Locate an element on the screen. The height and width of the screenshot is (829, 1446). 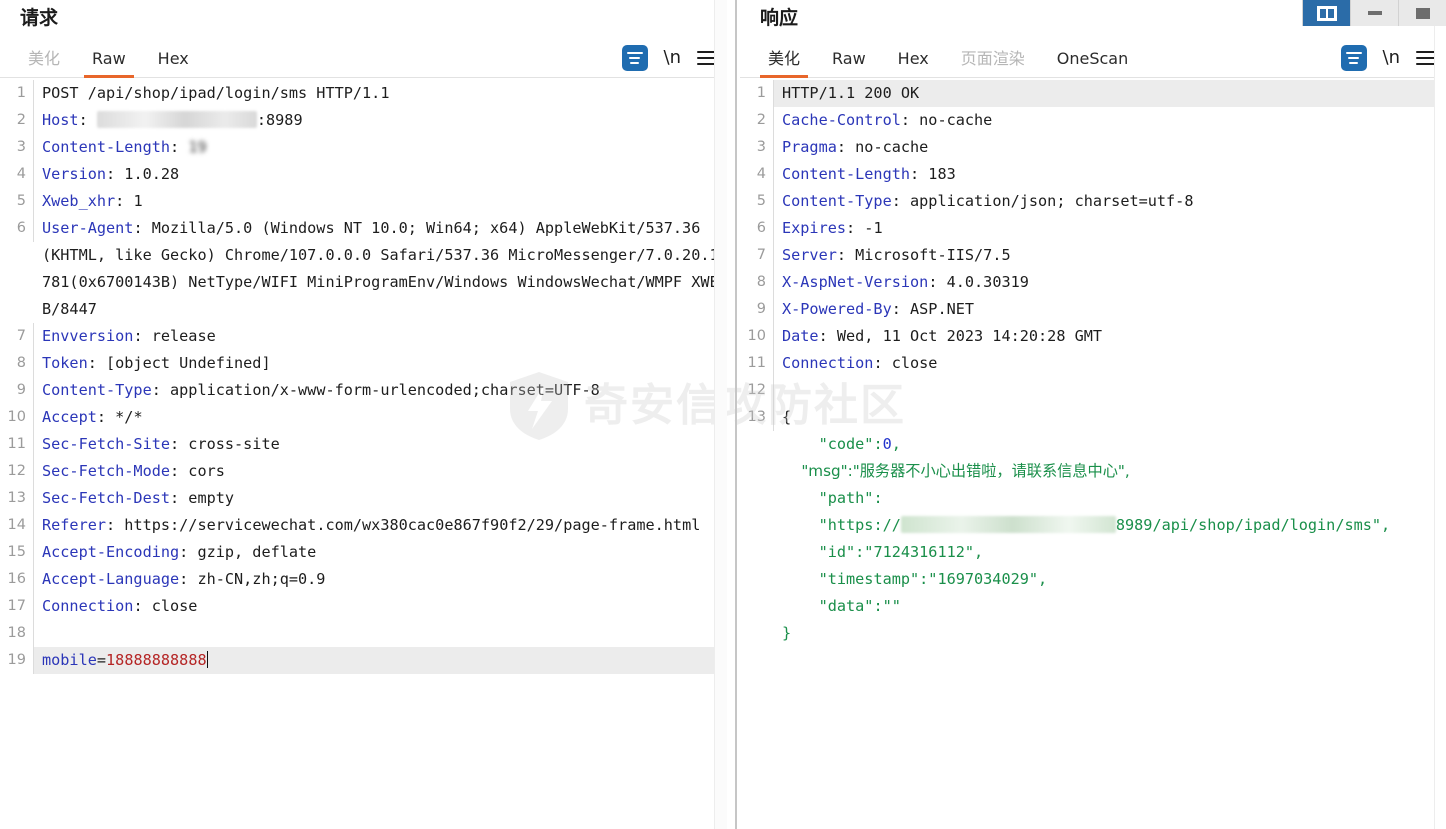
response-tabbar: 美化 Raw Hex 页面渲染 OneScan \n is located at coordinates (1093, 58).